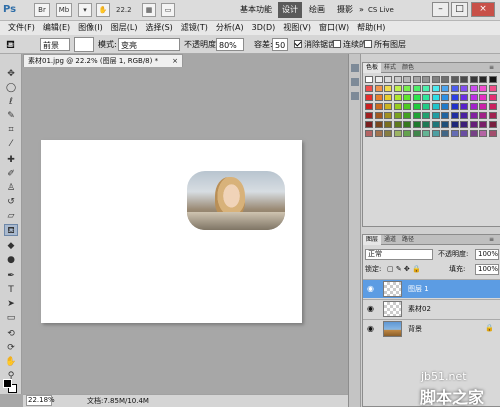 The width and height of the screenshot is (500, 407). I want to click on layer-row: ◉ 背景 🔒, so click(431, 328).